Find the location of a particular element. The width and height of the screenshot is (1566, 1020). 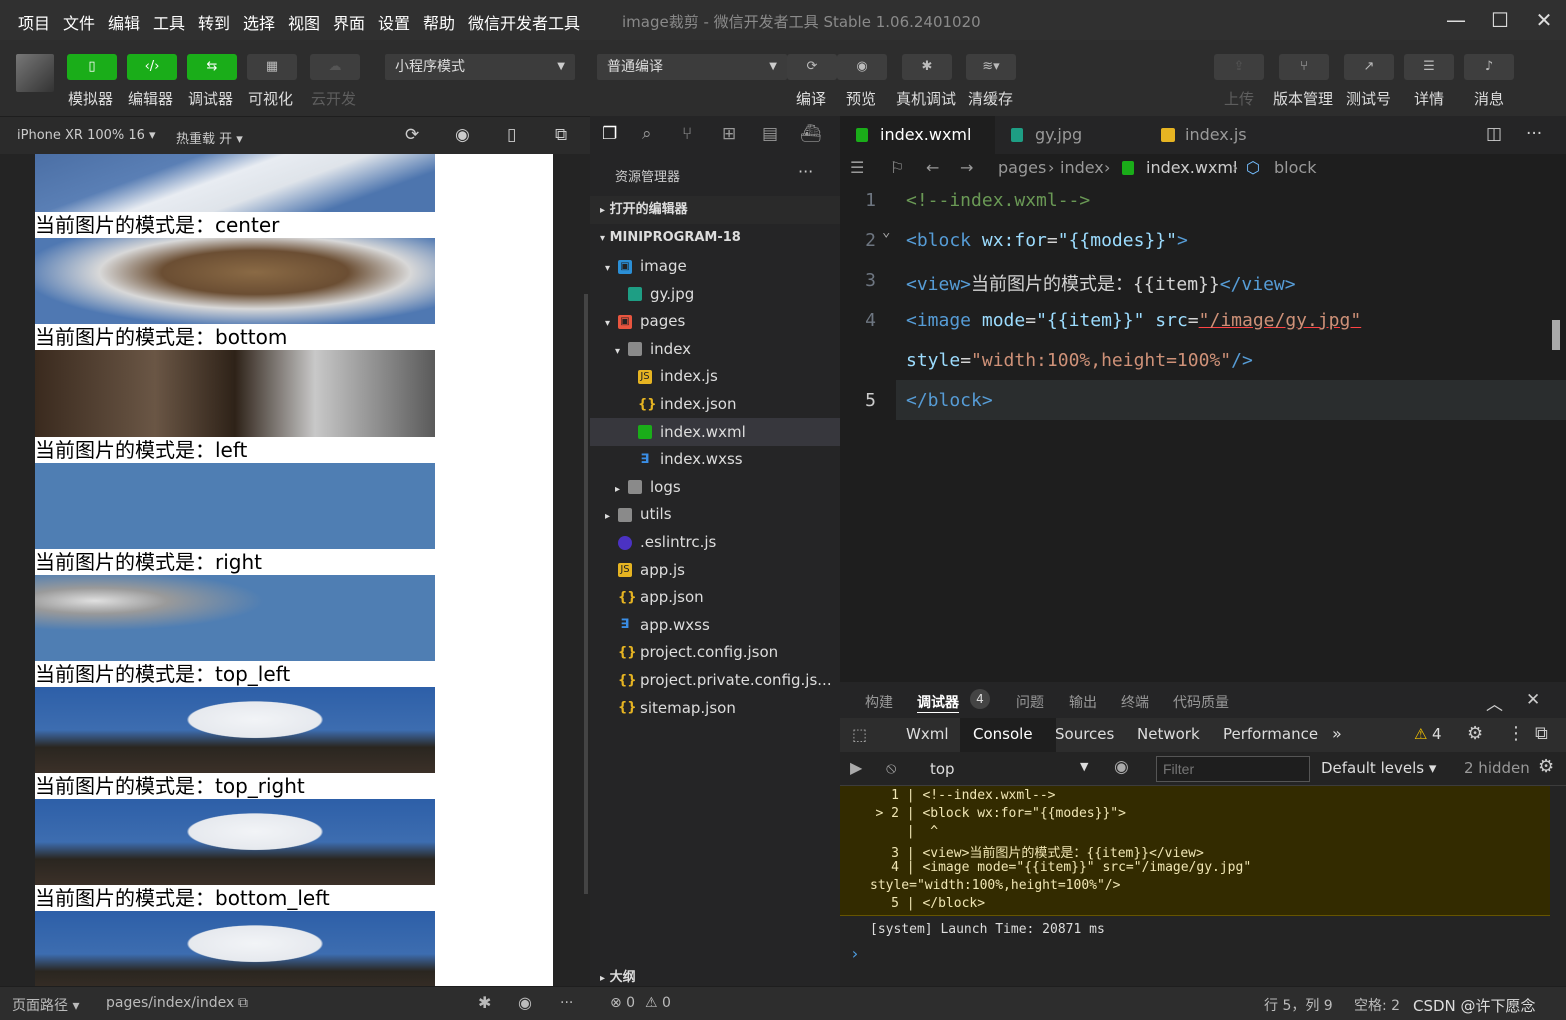

clear-cache-button: ≋▾ is located at coordinates (991, 67).